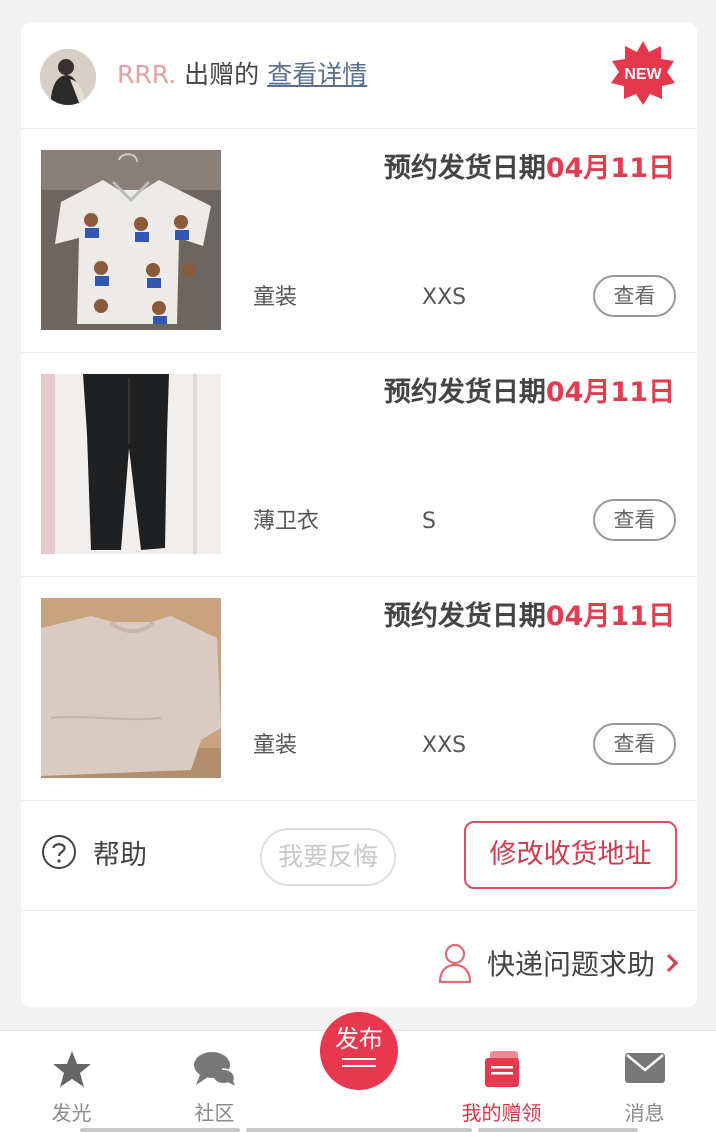  I want to click on courier-help-label: 快递问题求助, so click(570, 964).